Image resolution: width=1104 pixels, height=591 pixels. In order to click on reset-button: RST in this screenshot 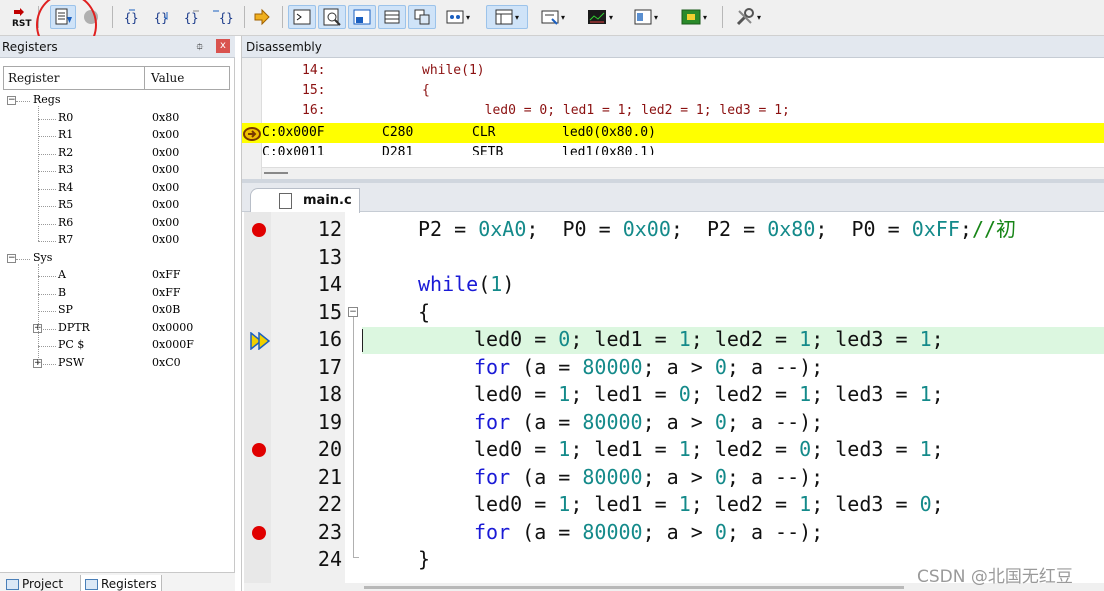, I will do `click(22, 17)`.